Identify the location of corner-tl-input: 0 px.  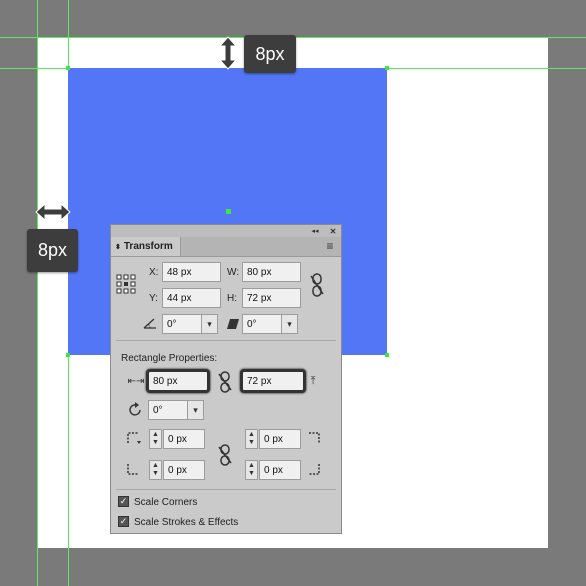
(184, 439).